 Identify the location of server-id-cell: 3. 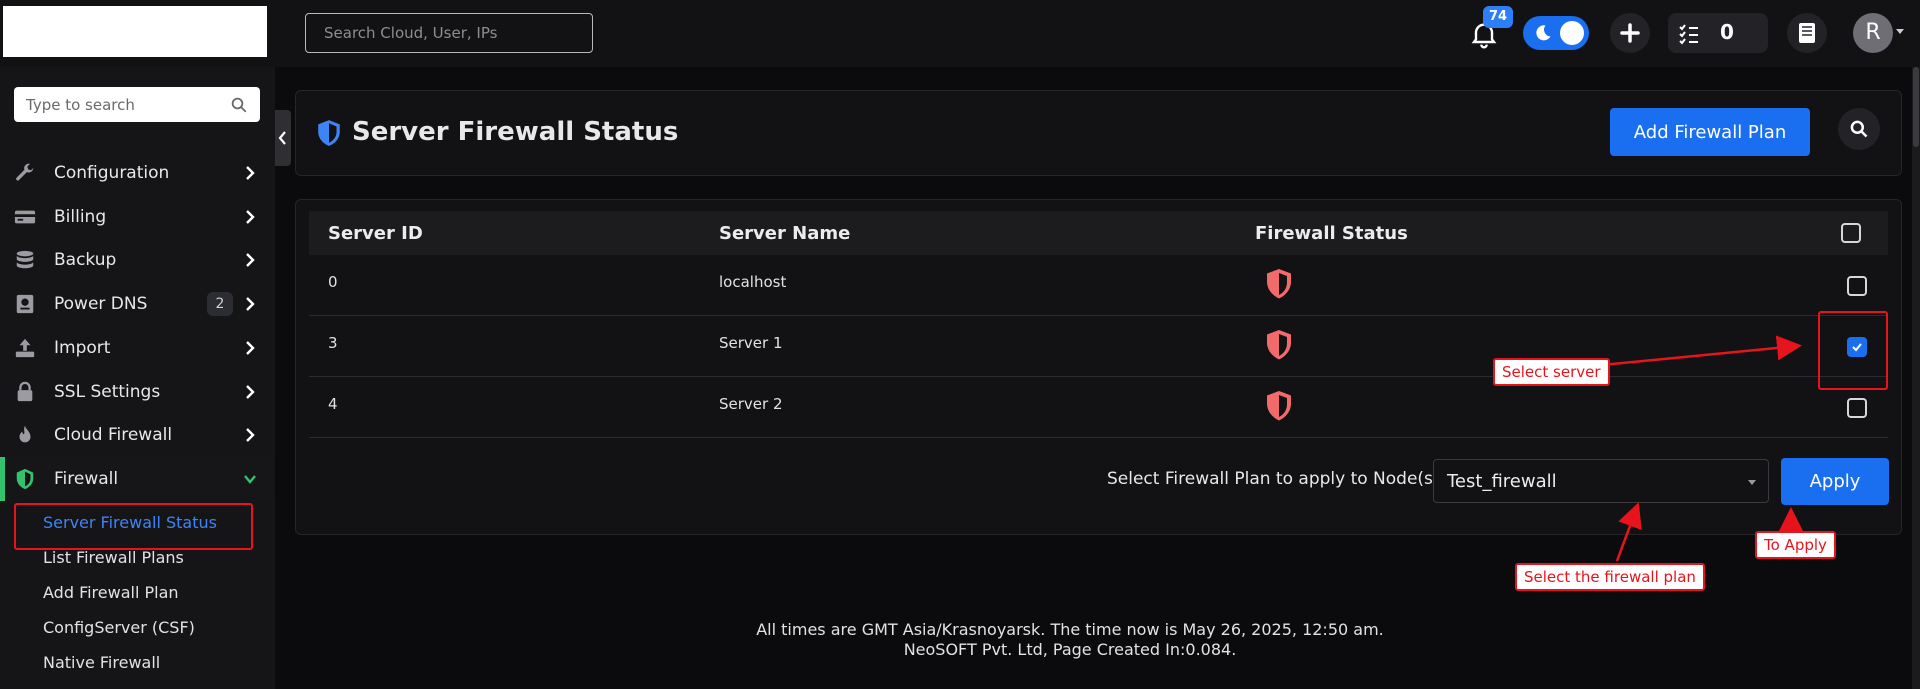
(333, 343).